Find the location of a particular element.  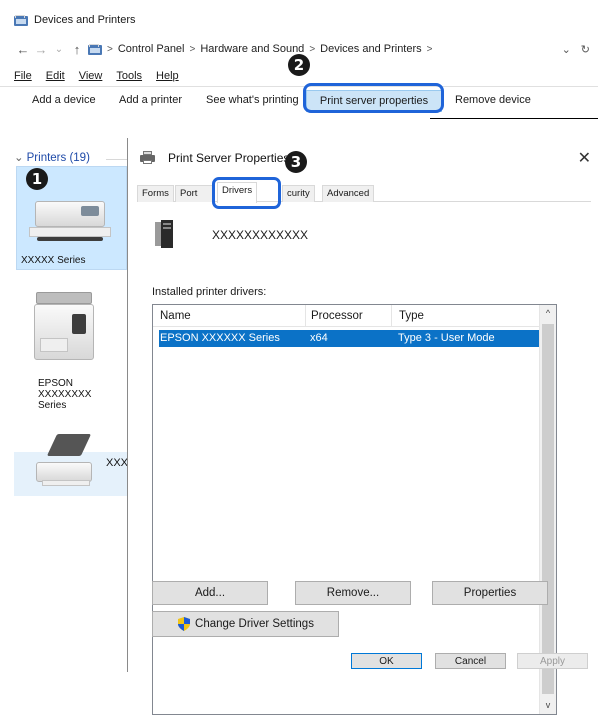

explorer-title-bar: Devices and Printers is located at coordinates (75, 20).